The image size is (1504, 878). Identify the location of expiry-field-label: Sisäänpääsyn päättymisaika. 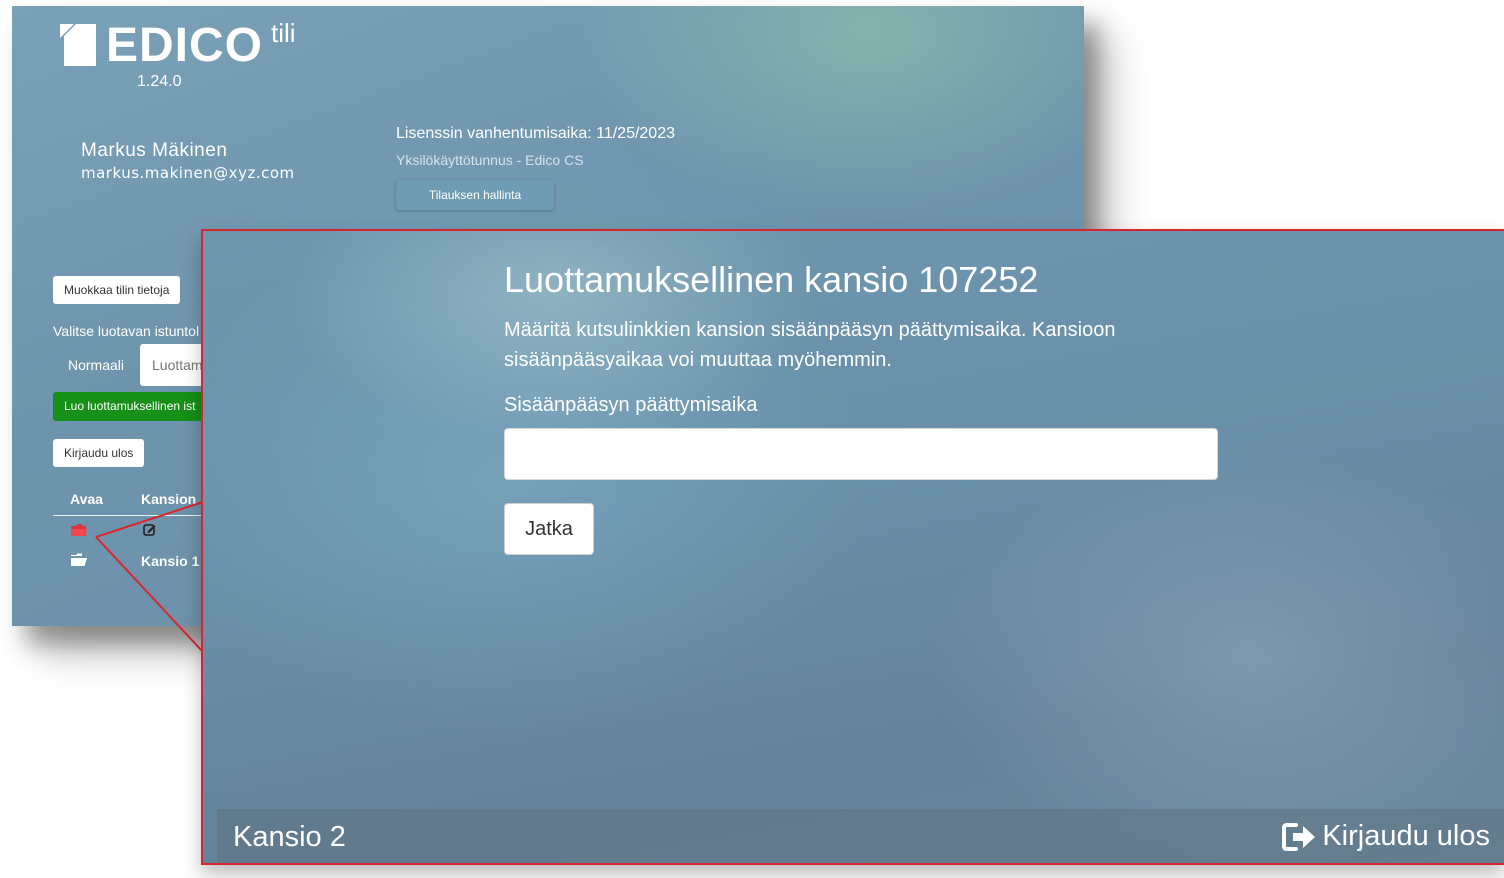
(631, 405).